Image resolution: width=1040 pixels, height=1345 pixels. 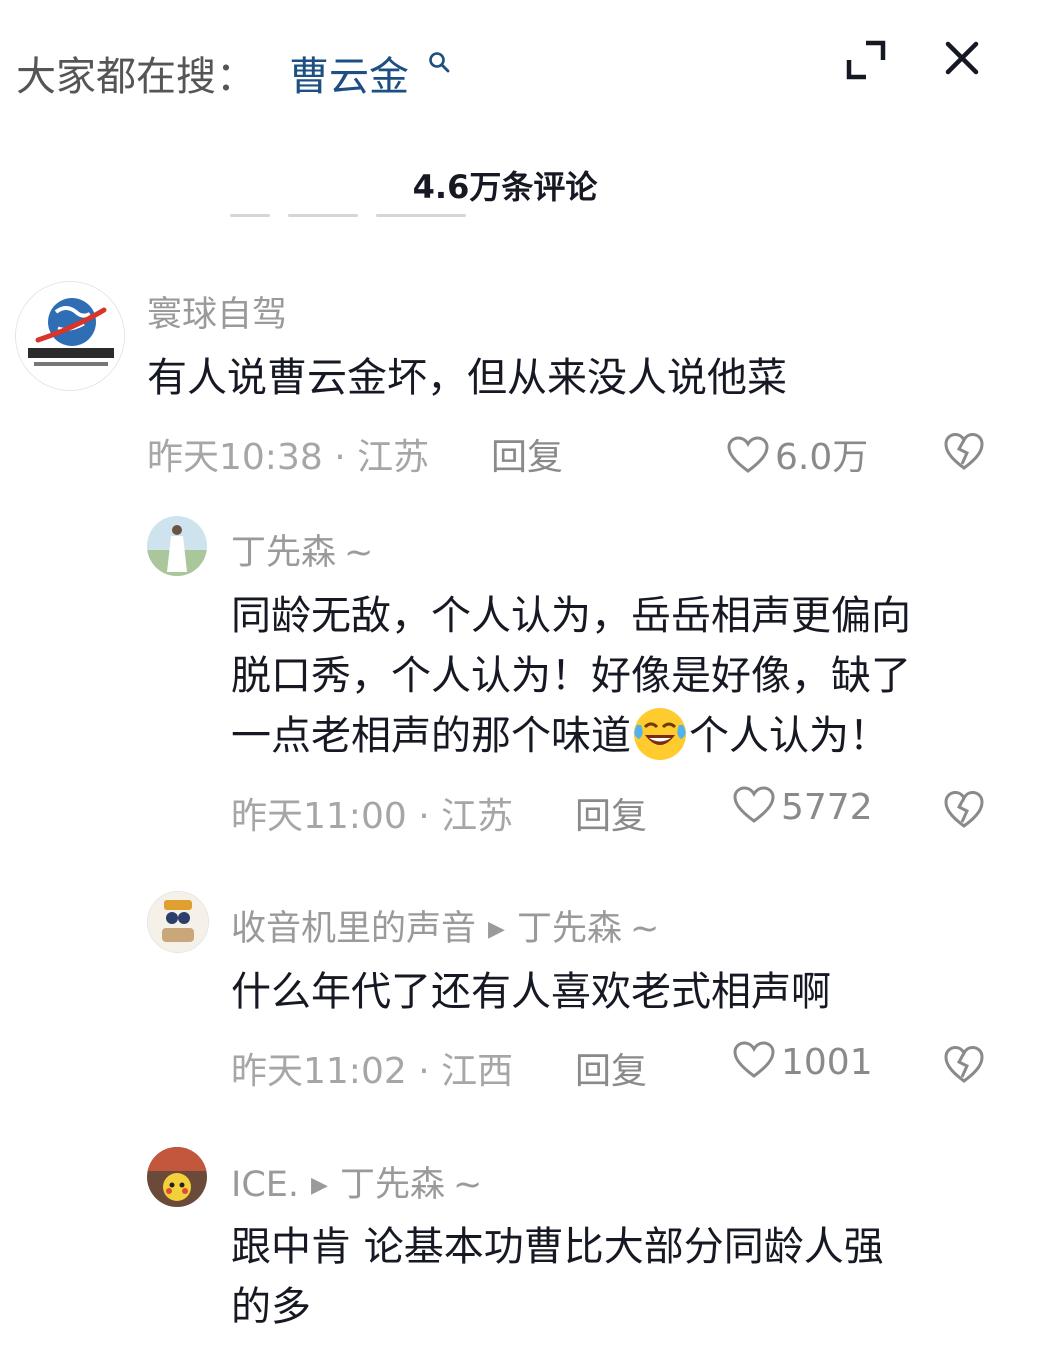 What do you see at coordinates (431, 736) in the screenshot?
I see `comment-text-segment: 一点老相声的那个味道` at bounding box center [431, 736].